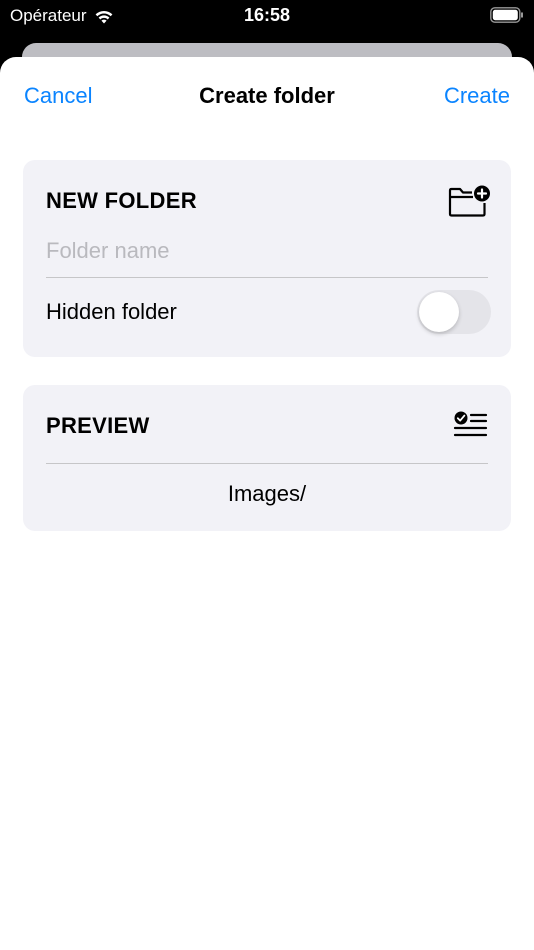  Describe the element at coordinates (267, 493) in the screenshot. I see `preview-path: Images/` at that location.